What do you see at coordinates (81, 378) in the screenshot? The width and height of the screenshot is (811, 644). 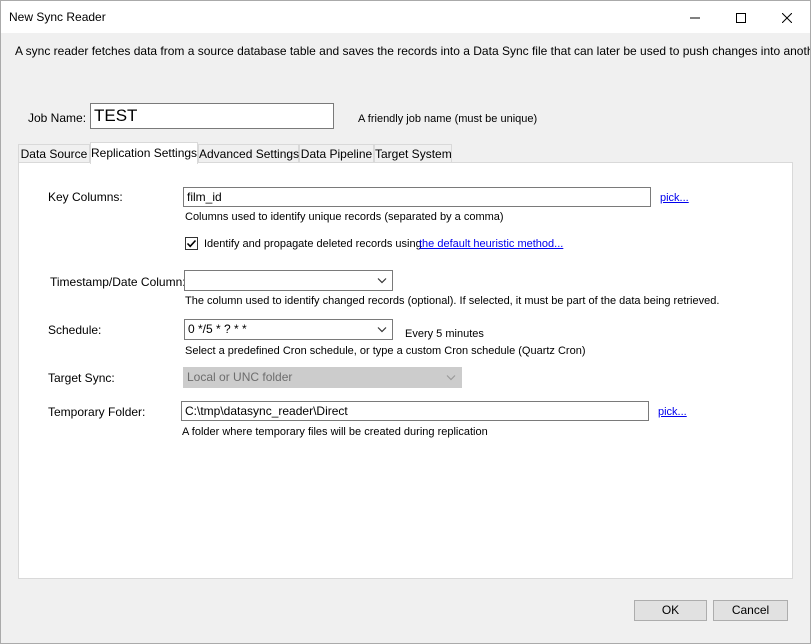 I see `target-sync-label: Target Sync:` at bounding box center [81, 378].